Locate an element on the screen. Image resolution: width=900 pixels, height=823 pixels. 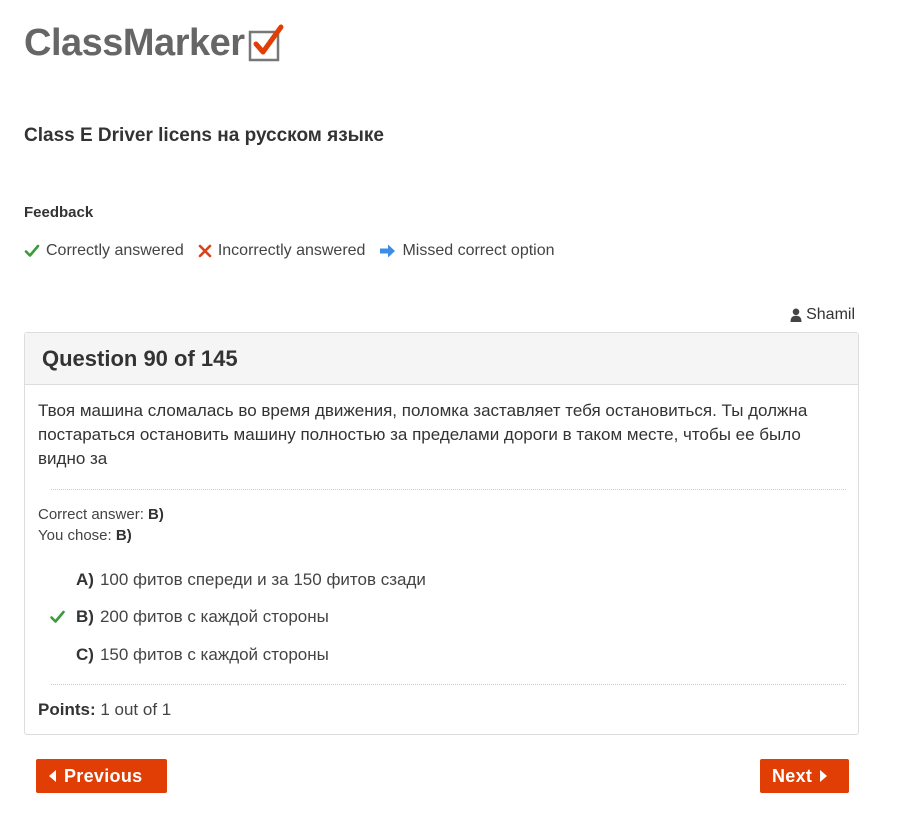
points-value: 1 out of 1 is located at coordinates (136, 709).